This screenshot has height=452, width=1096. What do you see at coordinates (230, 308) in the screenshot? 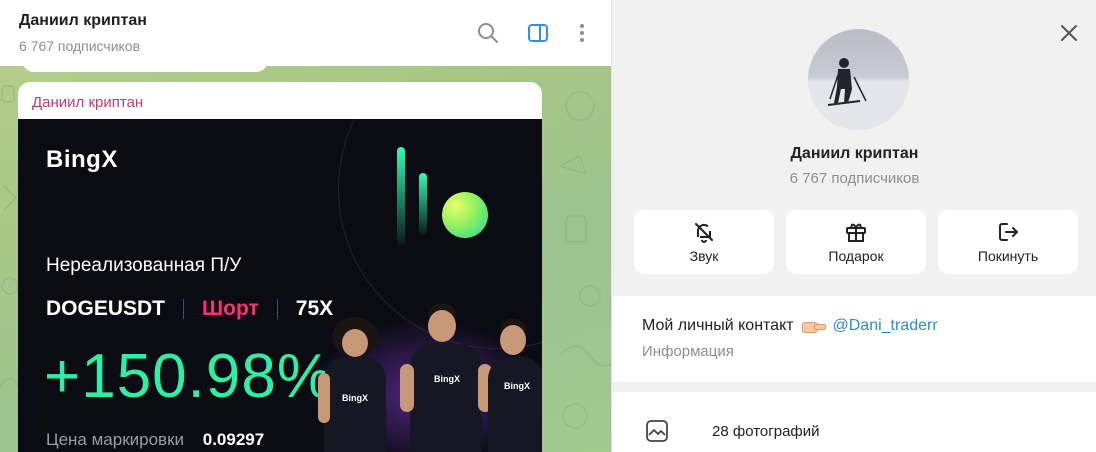
I see `trade-side: Шорт` at bounding box center [230, 308].